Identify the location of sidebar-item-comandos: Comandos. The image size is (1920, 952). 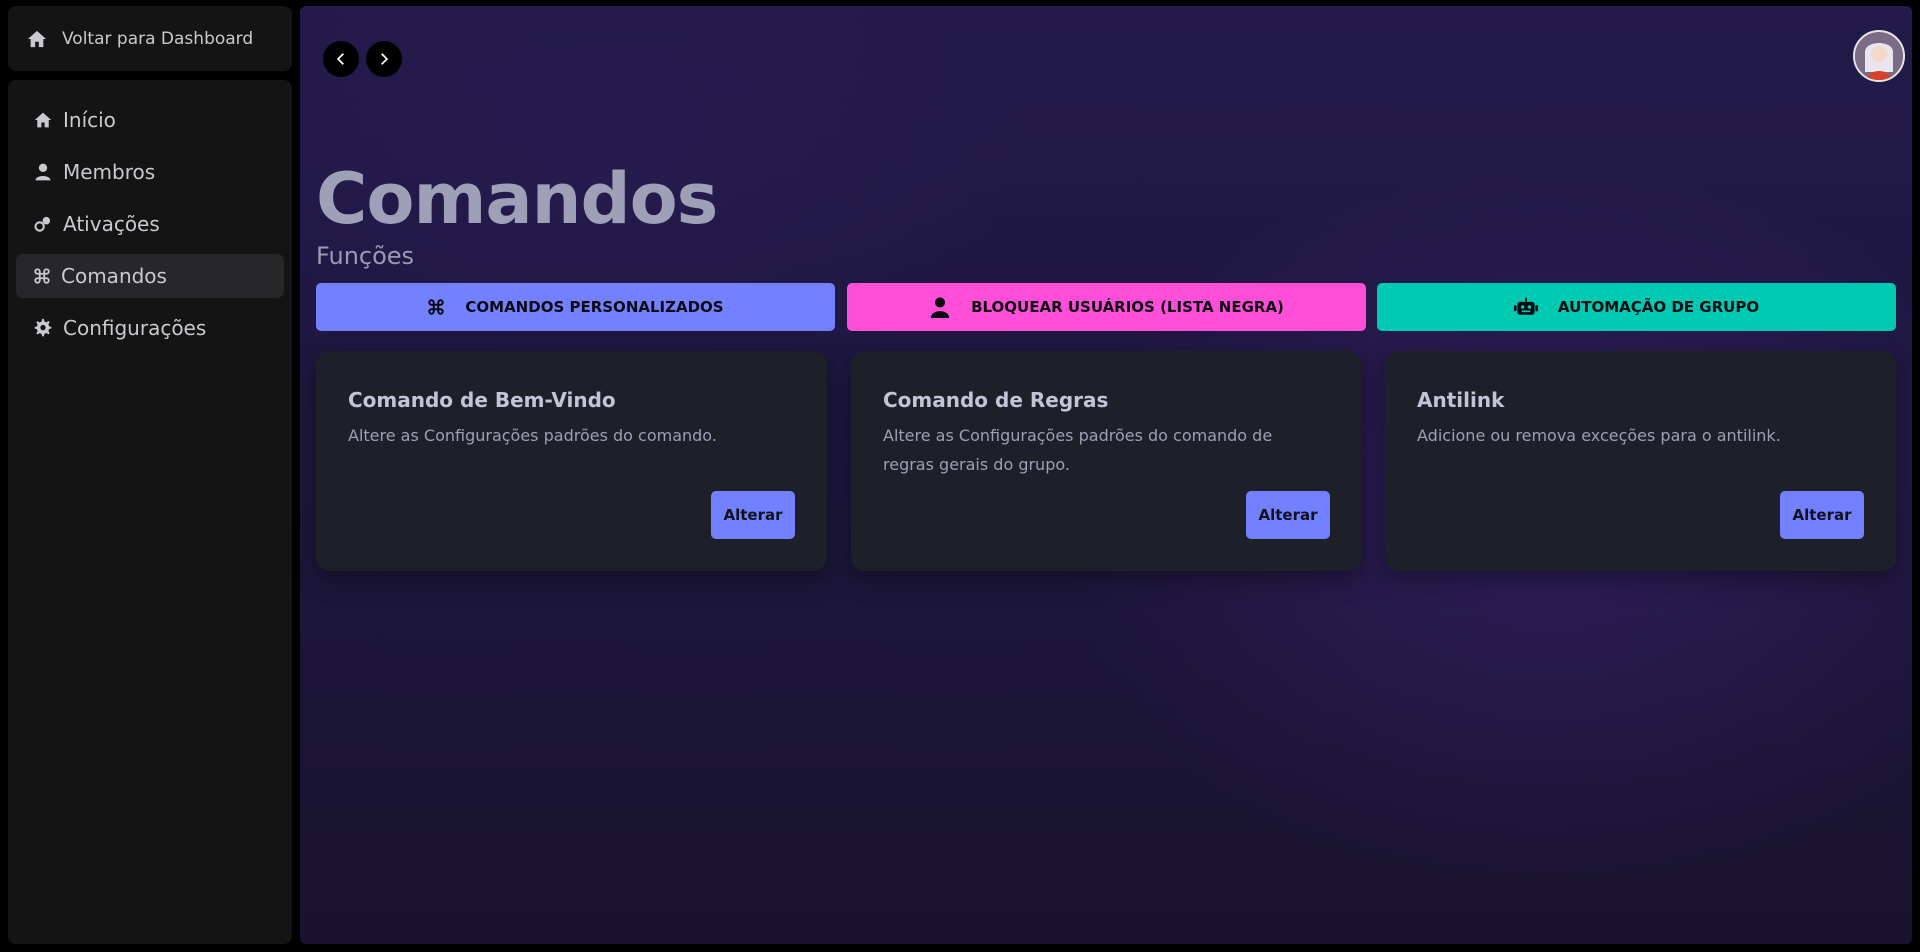
(150, 276).